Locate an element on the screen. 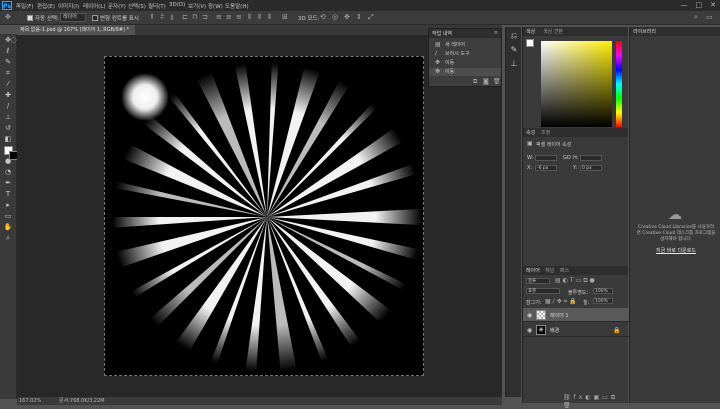  clone-stamp-tool-icon: ⊥ is located at coordinates (8, 117).